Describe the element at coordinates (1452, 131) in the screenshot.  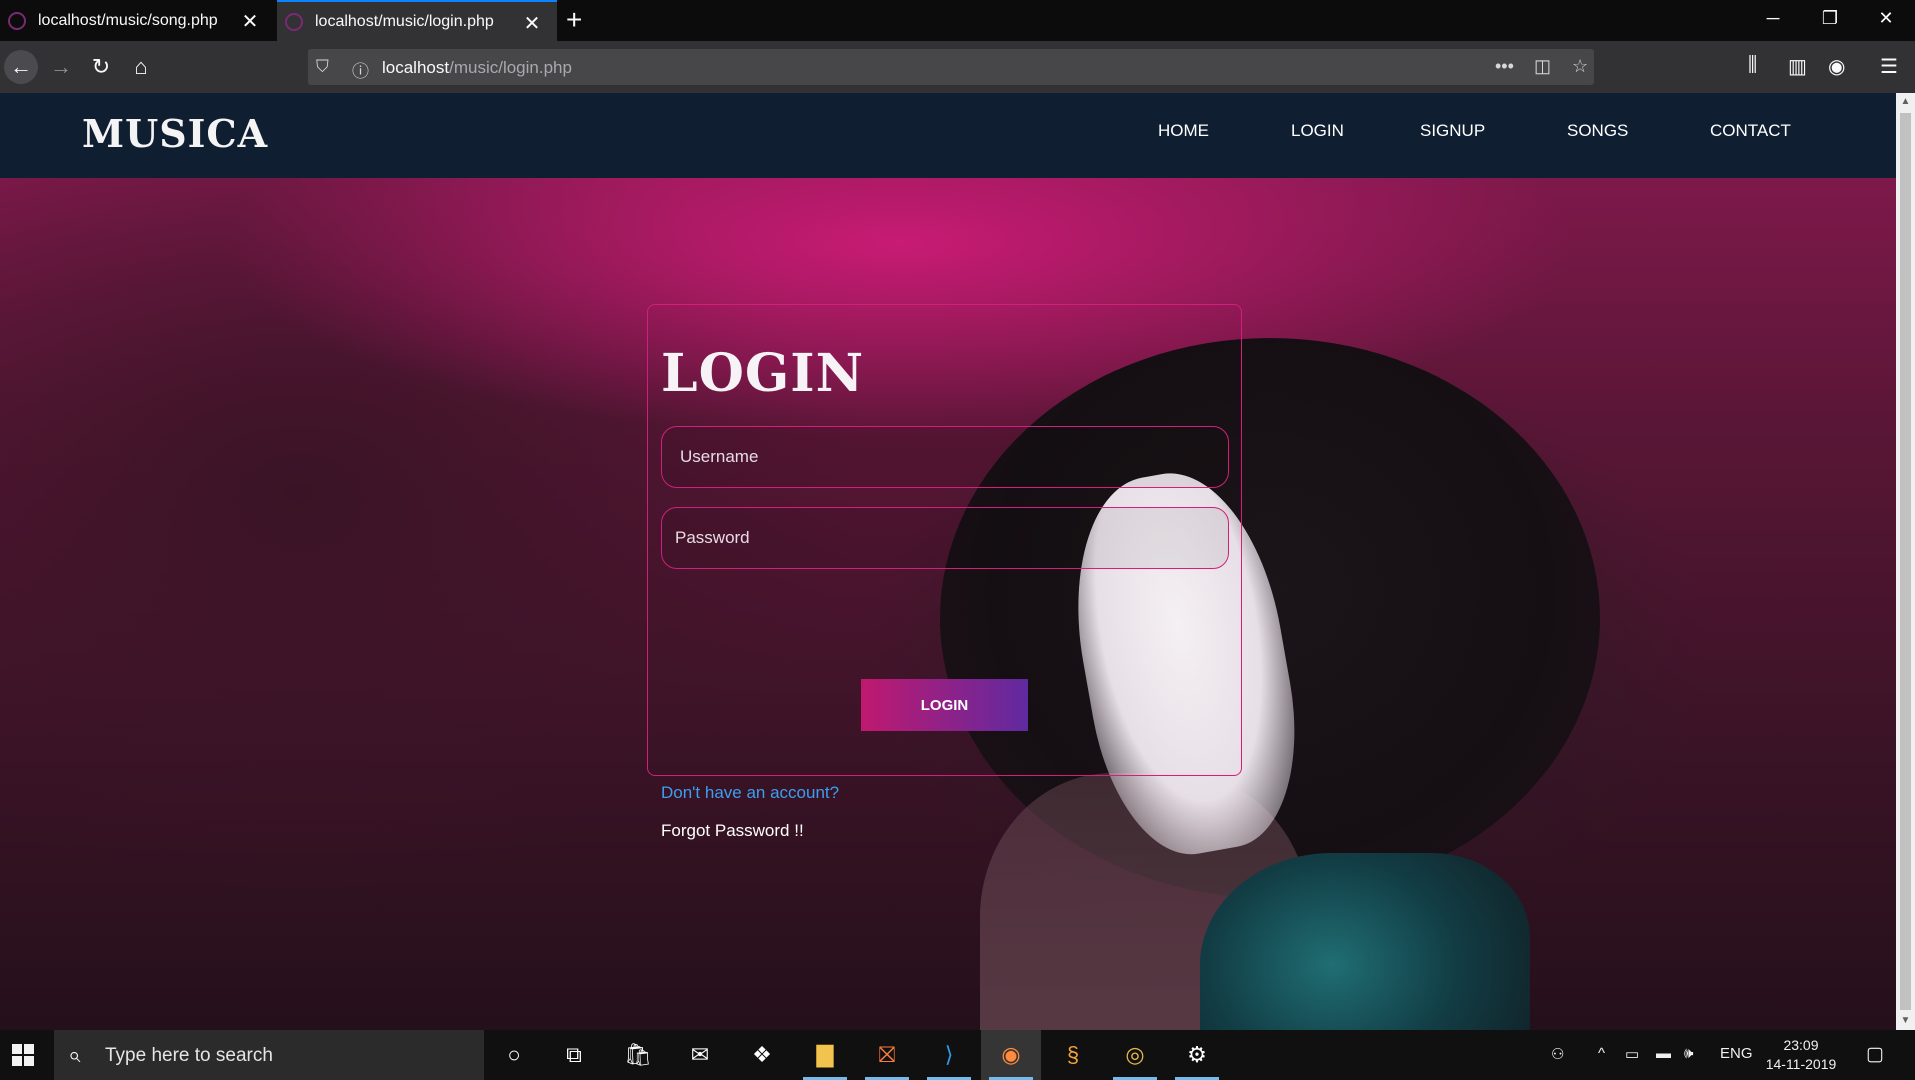
I see `nav-signup: SIGNUP` at that location.